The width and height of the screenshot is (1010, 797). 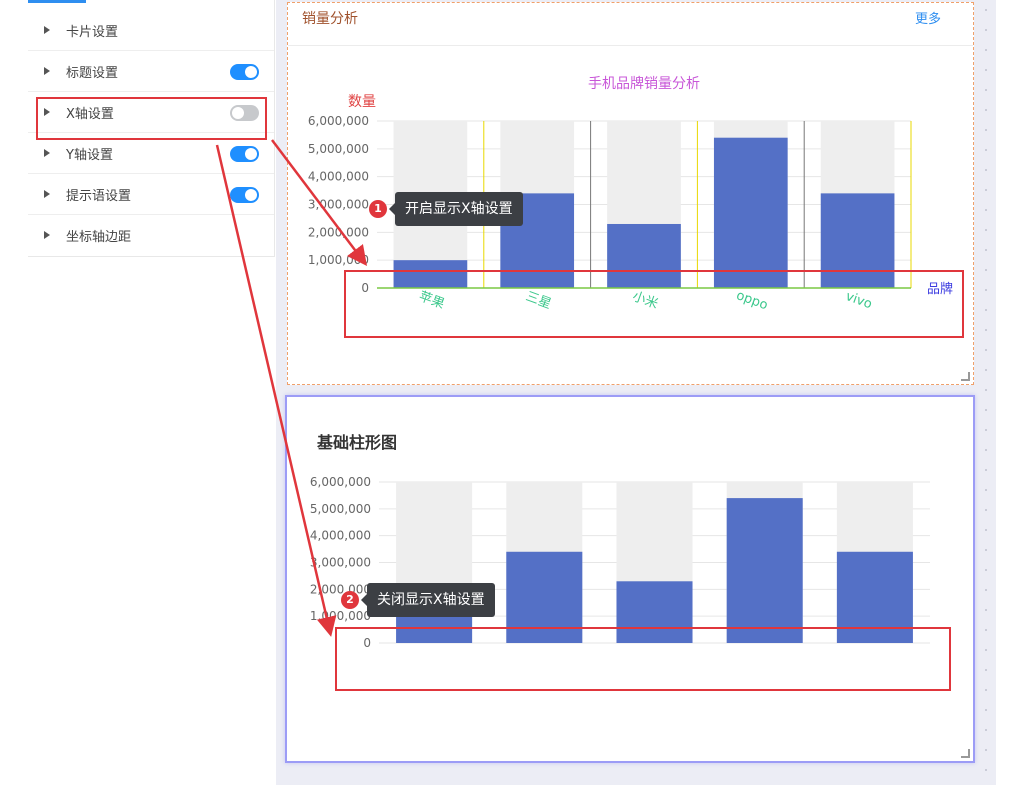 I want to click on y-axis-label: 数量, so click(x=362, y=102).